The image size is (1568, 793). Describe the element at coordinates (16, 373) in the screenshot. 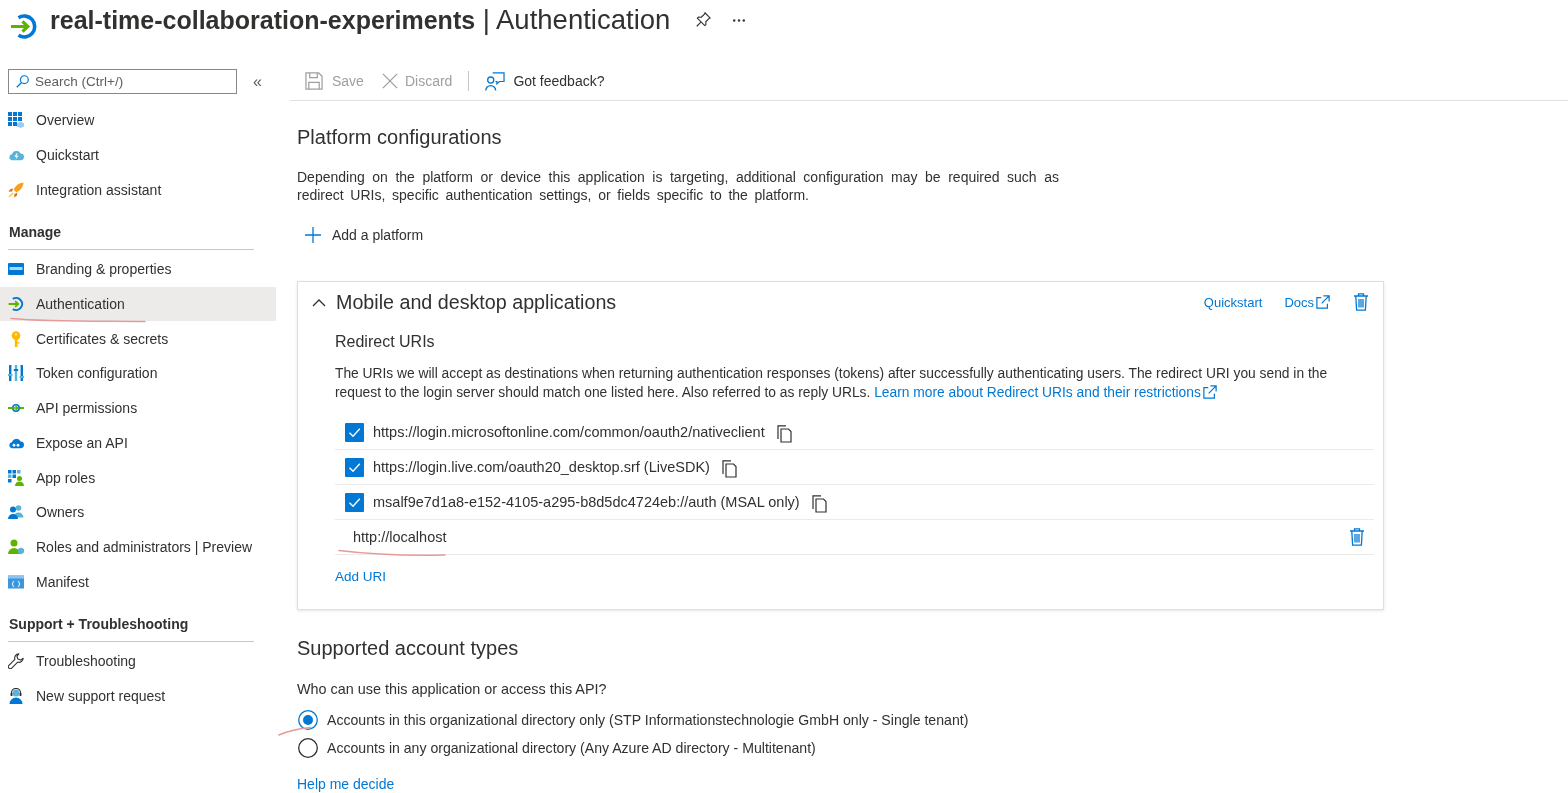

I see `bars-icon` at that location.